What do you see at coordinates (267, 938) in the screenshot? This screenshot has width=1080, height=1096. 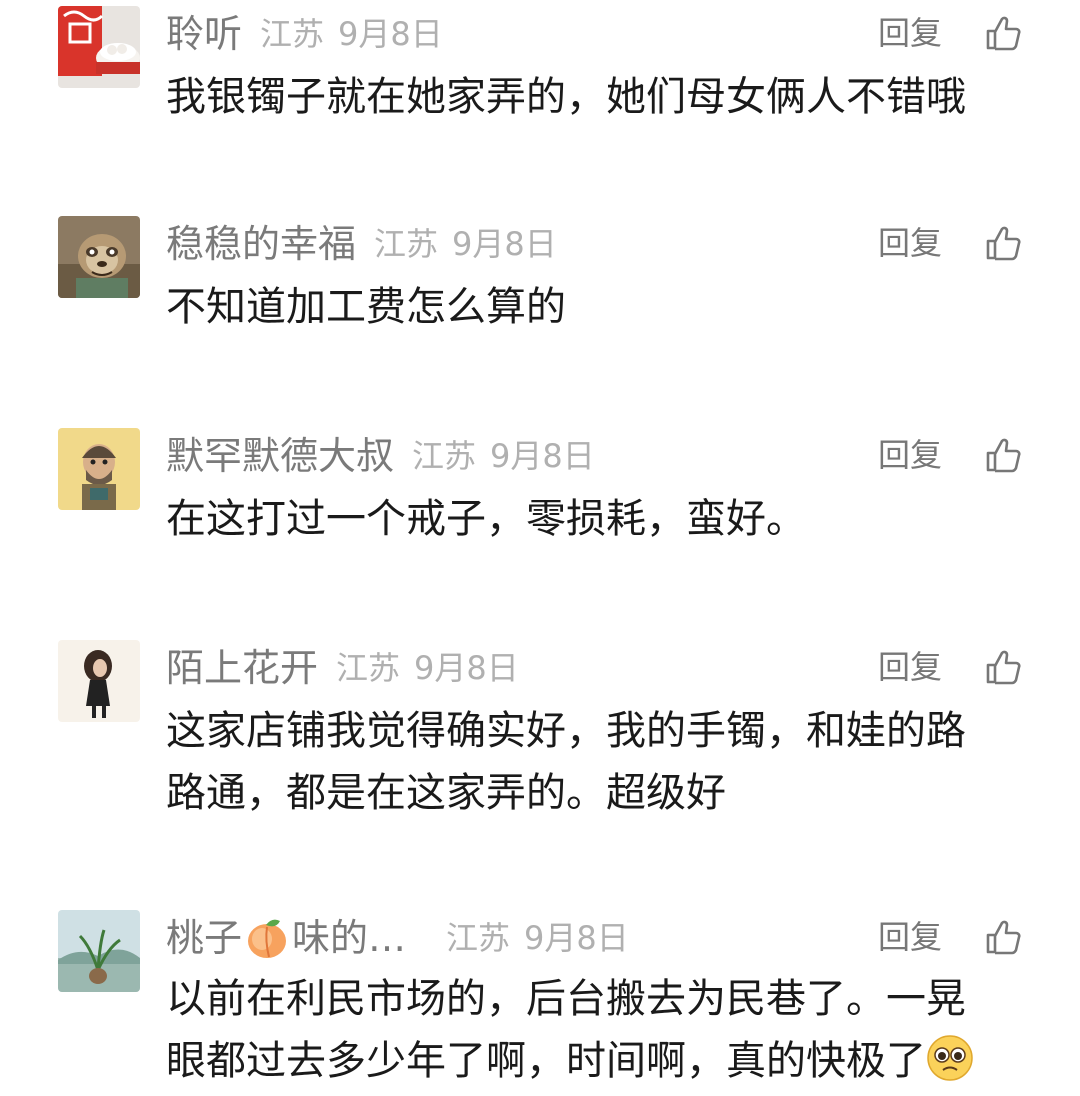 I see `peach-emoji-icon` at bounding box center [267, 938].